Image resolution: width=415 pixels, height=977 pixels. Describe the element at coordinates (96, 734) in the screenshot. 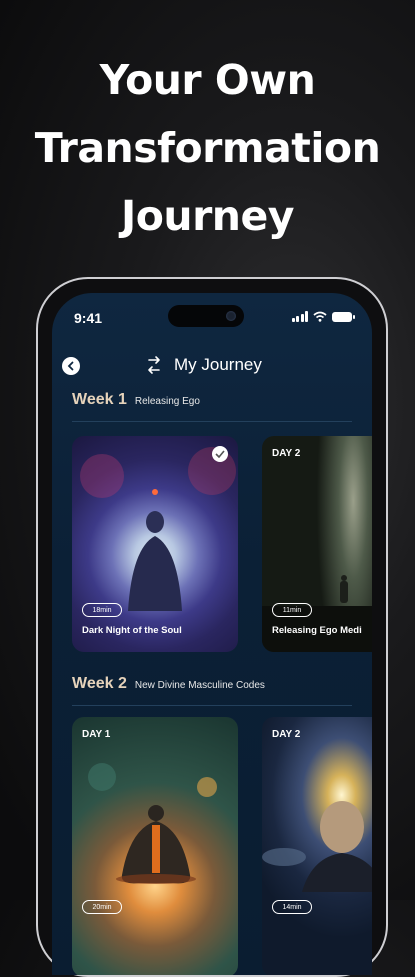

I see `day-label: DAY 1` at that location.